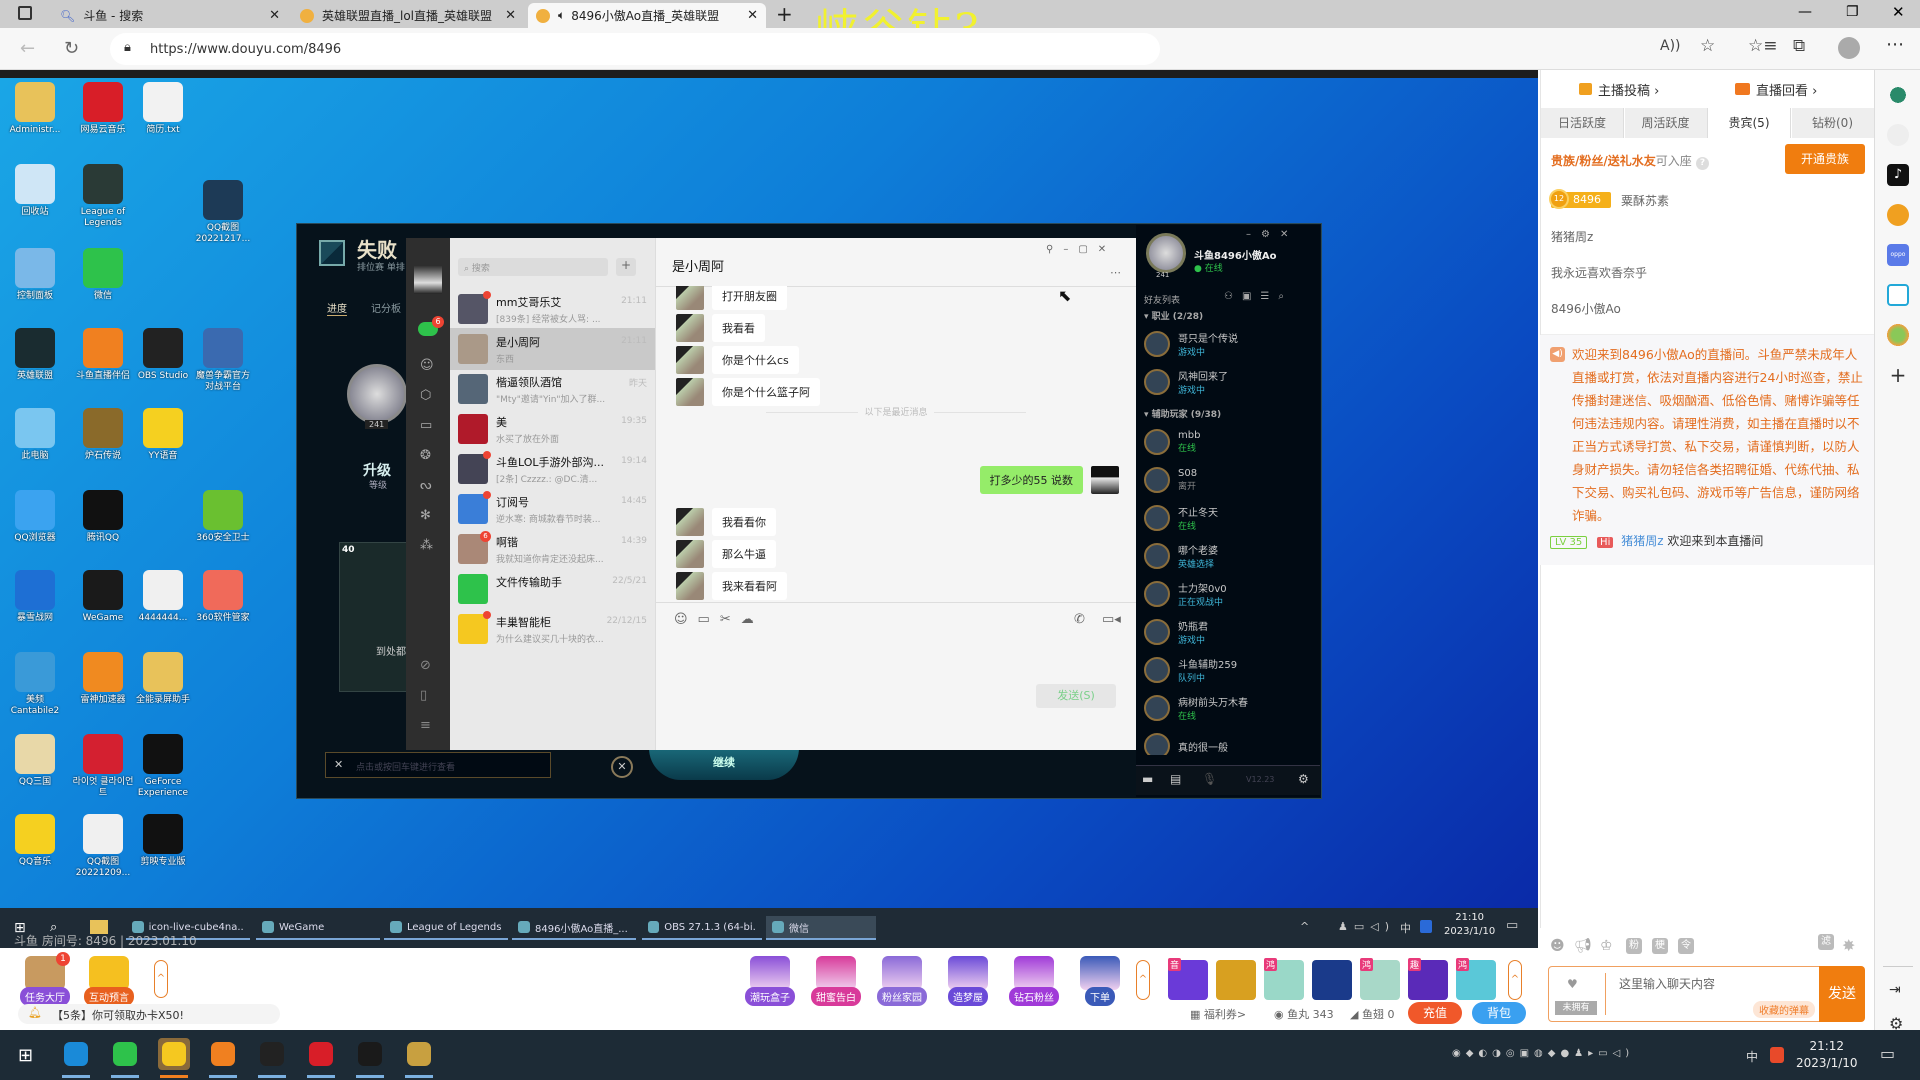 This screenshot has height=1080, width=1920. What do you see at coordinates (321, 1058) in the screenshot?
I see `taskbar-app-netease-music` at bounding box center [321, 1058].